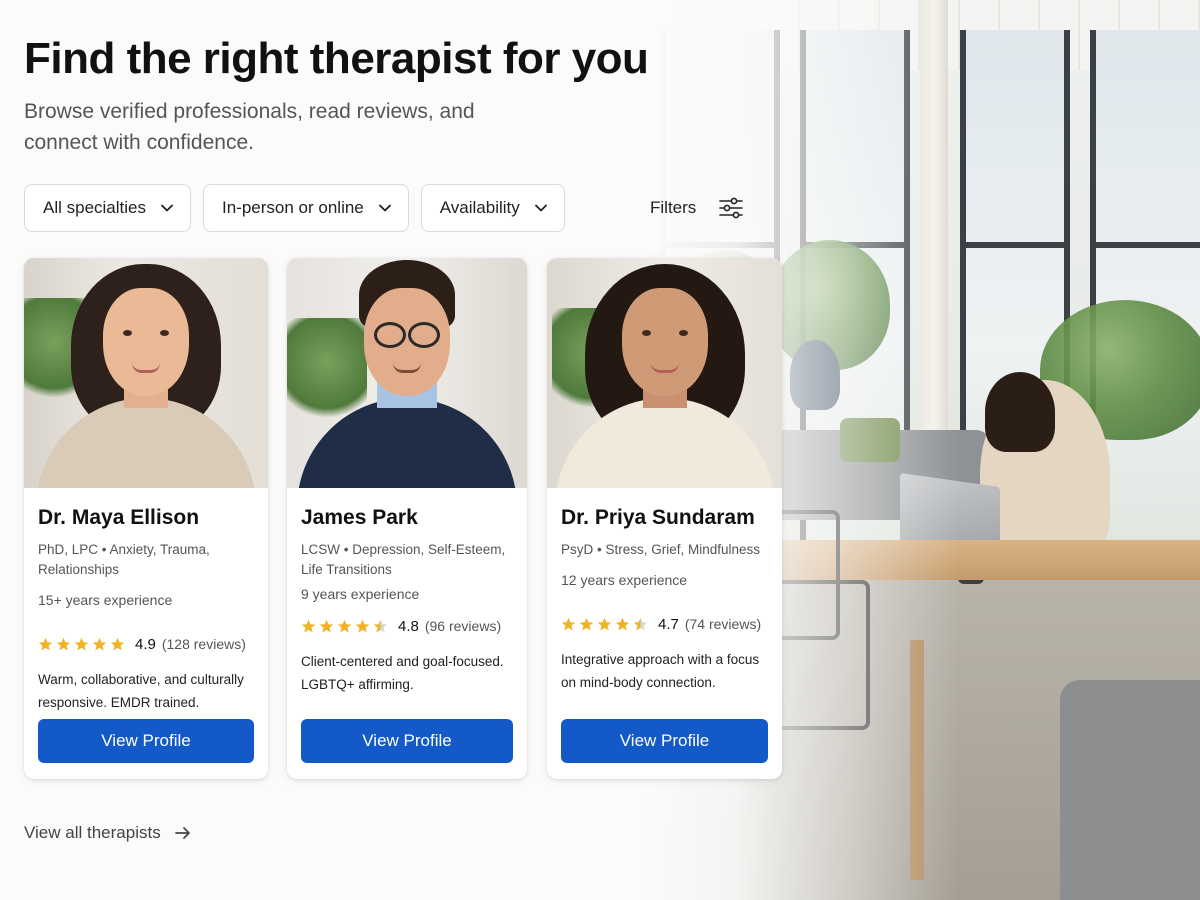  What do you see at coordinates (668, 624) in the screenshot?
I see `rating-score: 4.7` at bounding box center [668, 624].